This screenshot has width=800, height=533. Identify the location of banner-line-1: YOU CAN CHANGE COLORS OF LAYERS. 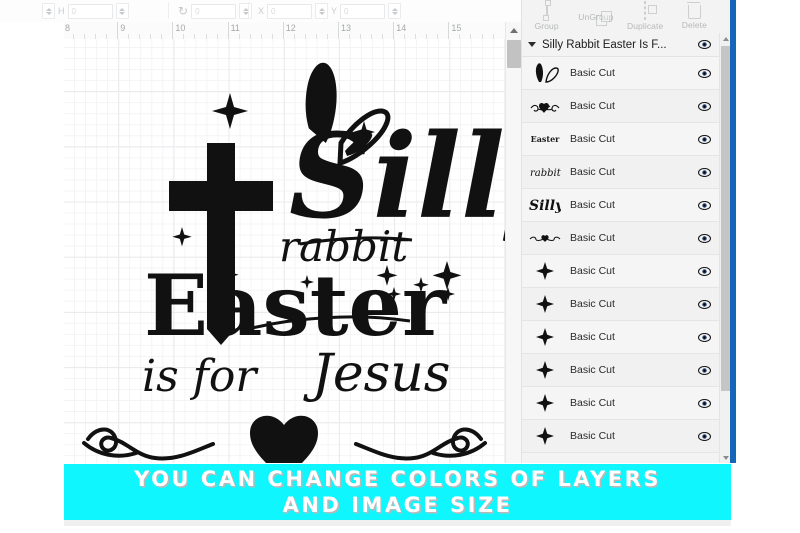
(397, 479).